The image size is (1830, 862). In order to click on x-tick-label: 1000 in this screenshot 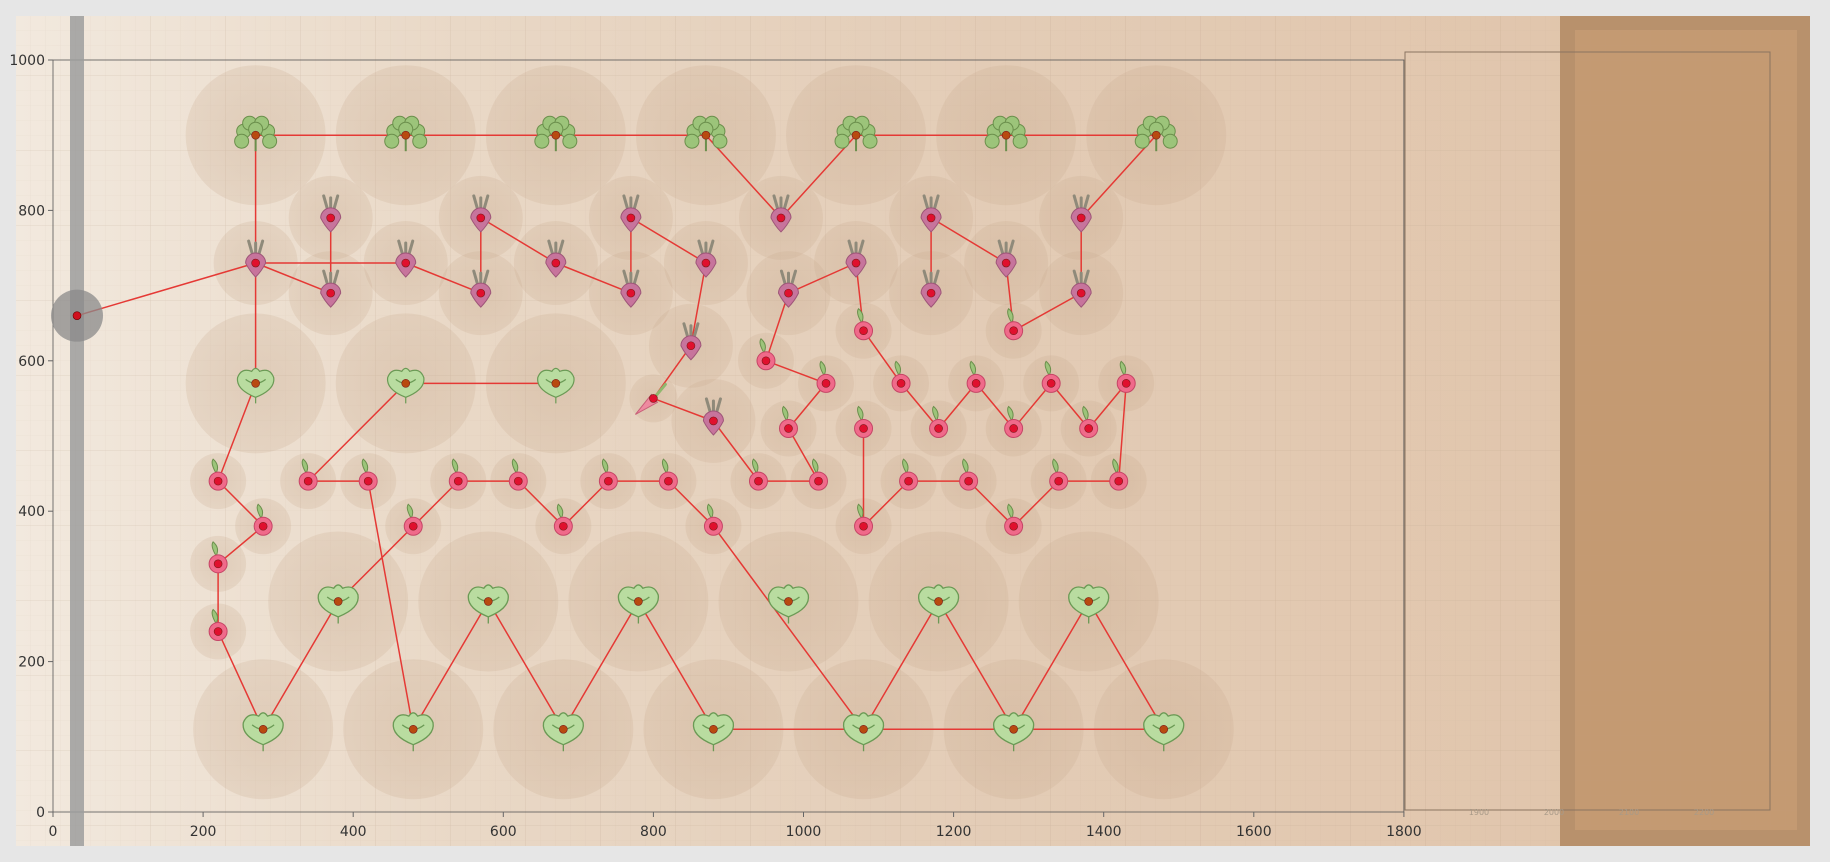, I will do `click(804, 832)`.